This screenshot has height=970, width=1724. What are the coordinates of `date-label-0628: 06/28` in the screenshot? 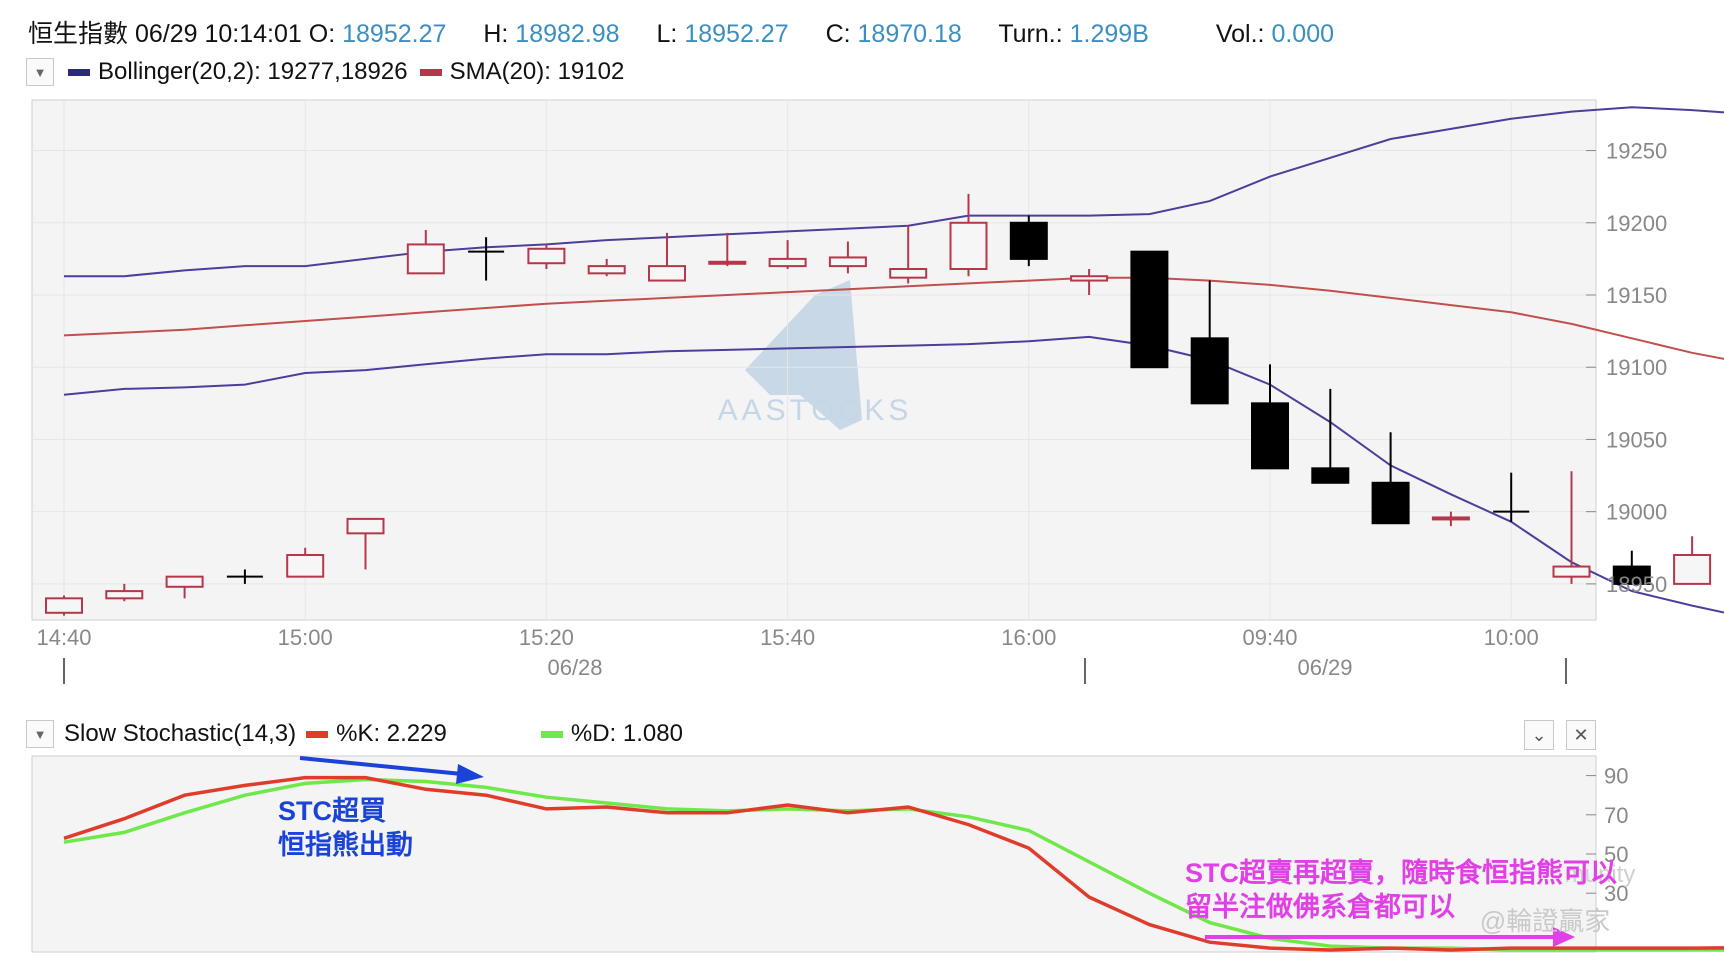 It's located at (574, 667).